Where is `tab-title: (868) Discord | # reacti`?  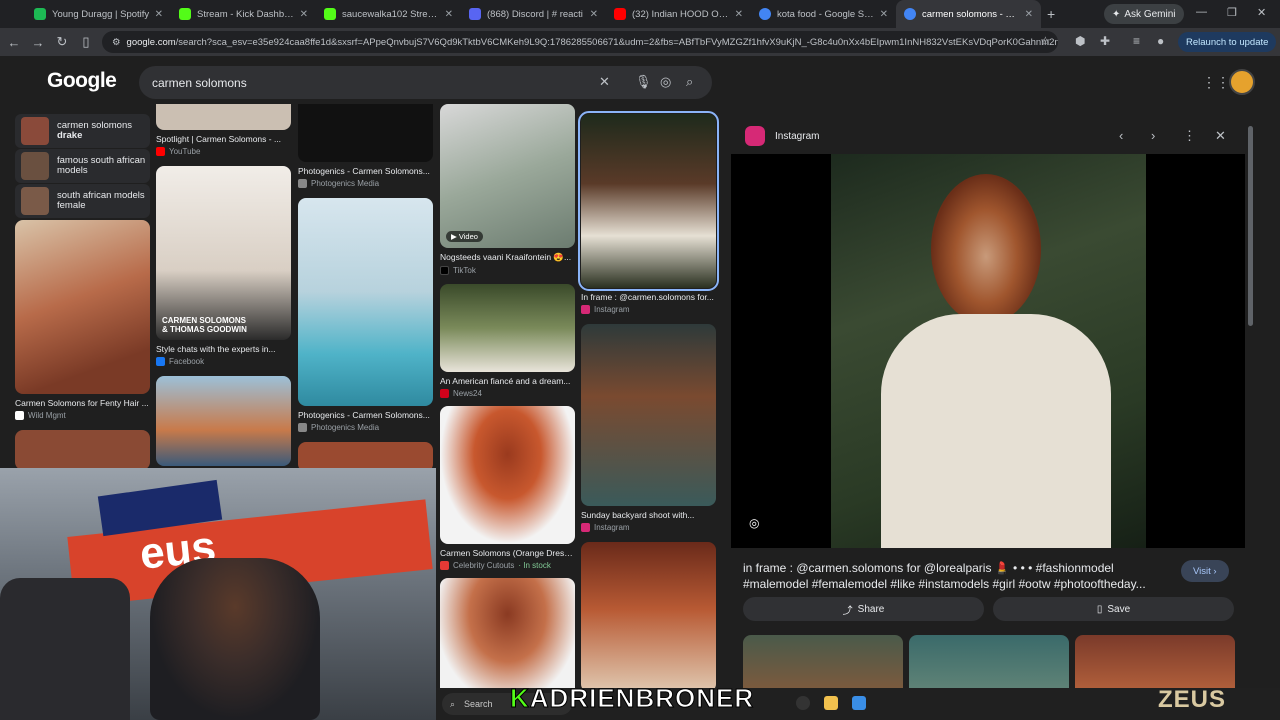 tab-title: (868) Discord | # reacti is located at coordinates (535, 14).